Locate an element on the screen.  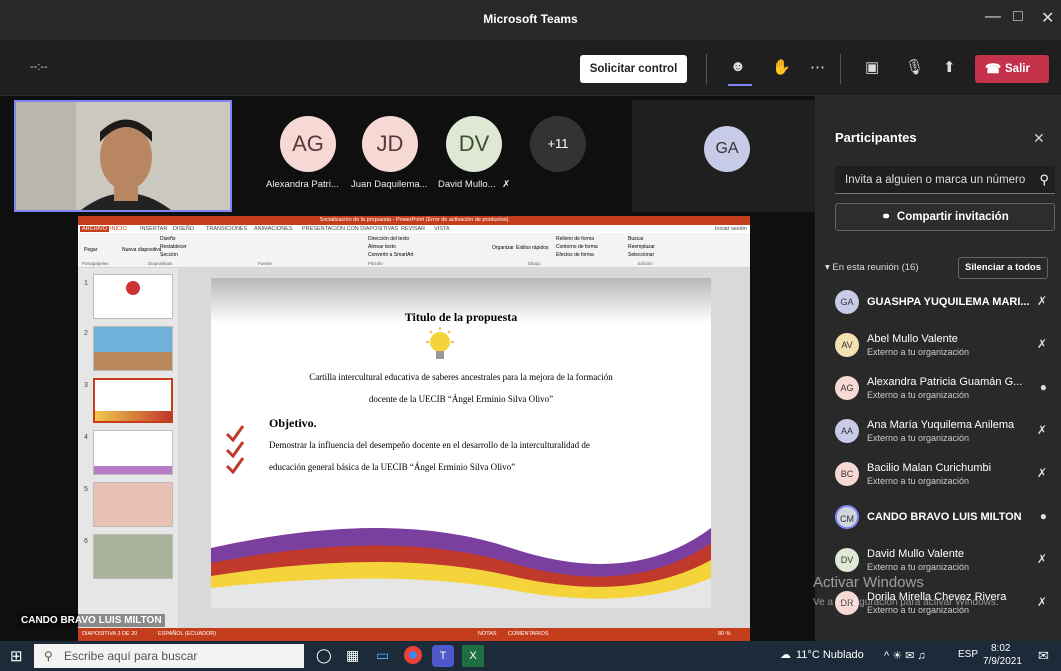
file-explorer-icon: ▭ is located at coordinates (382, 655).